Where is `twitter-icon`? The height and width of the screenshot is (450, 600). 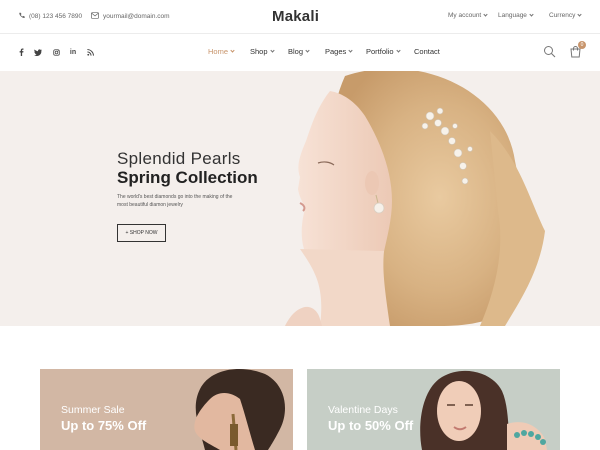 twitter-icon is located at coordinates (38, 52).